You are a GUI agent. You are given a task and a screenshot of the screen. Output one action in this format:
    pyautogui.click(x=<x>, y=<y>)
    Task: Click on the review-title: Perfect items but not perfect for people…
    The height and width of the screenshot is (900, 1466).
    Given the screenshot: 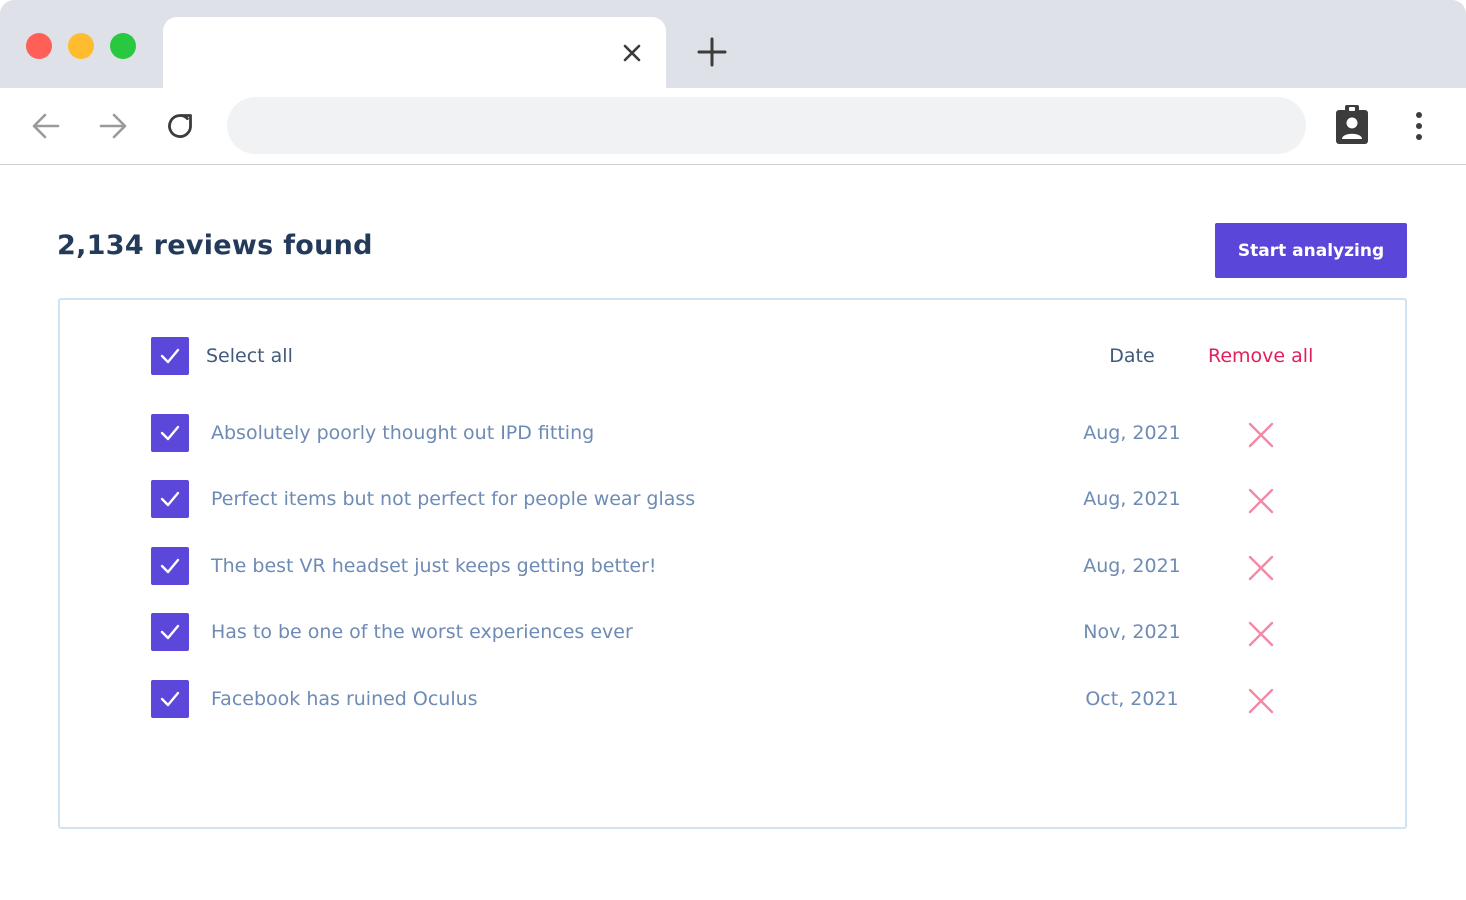 What is the action you would take?
    pyautogui.click(x=453, y=499)
    